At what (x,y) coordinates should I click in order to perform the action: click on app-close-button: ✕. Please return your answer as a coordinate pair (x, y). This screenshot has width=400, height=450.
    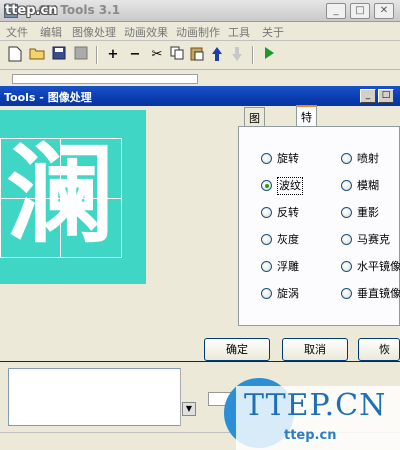
    Looking at the image, I should click on (384, 11).